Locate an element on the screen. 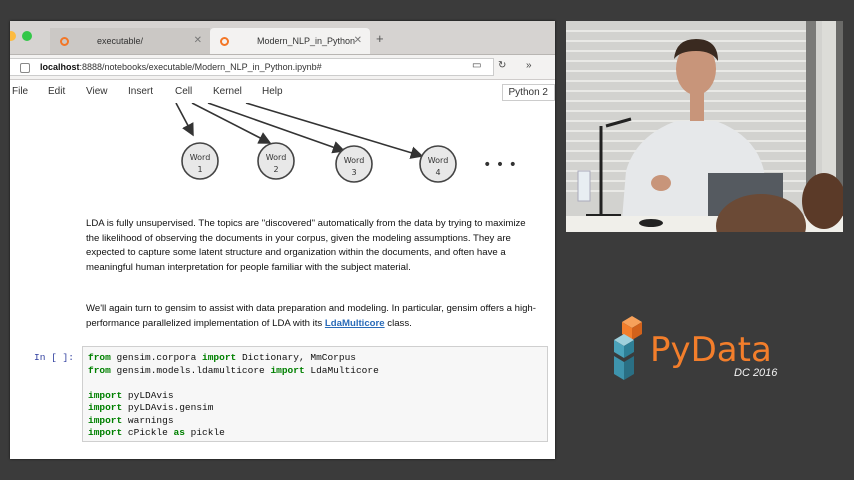 This screenshot has height=480, width=854. code-line: import pyLDAvis.gensim is located at coordinates (315, 408).